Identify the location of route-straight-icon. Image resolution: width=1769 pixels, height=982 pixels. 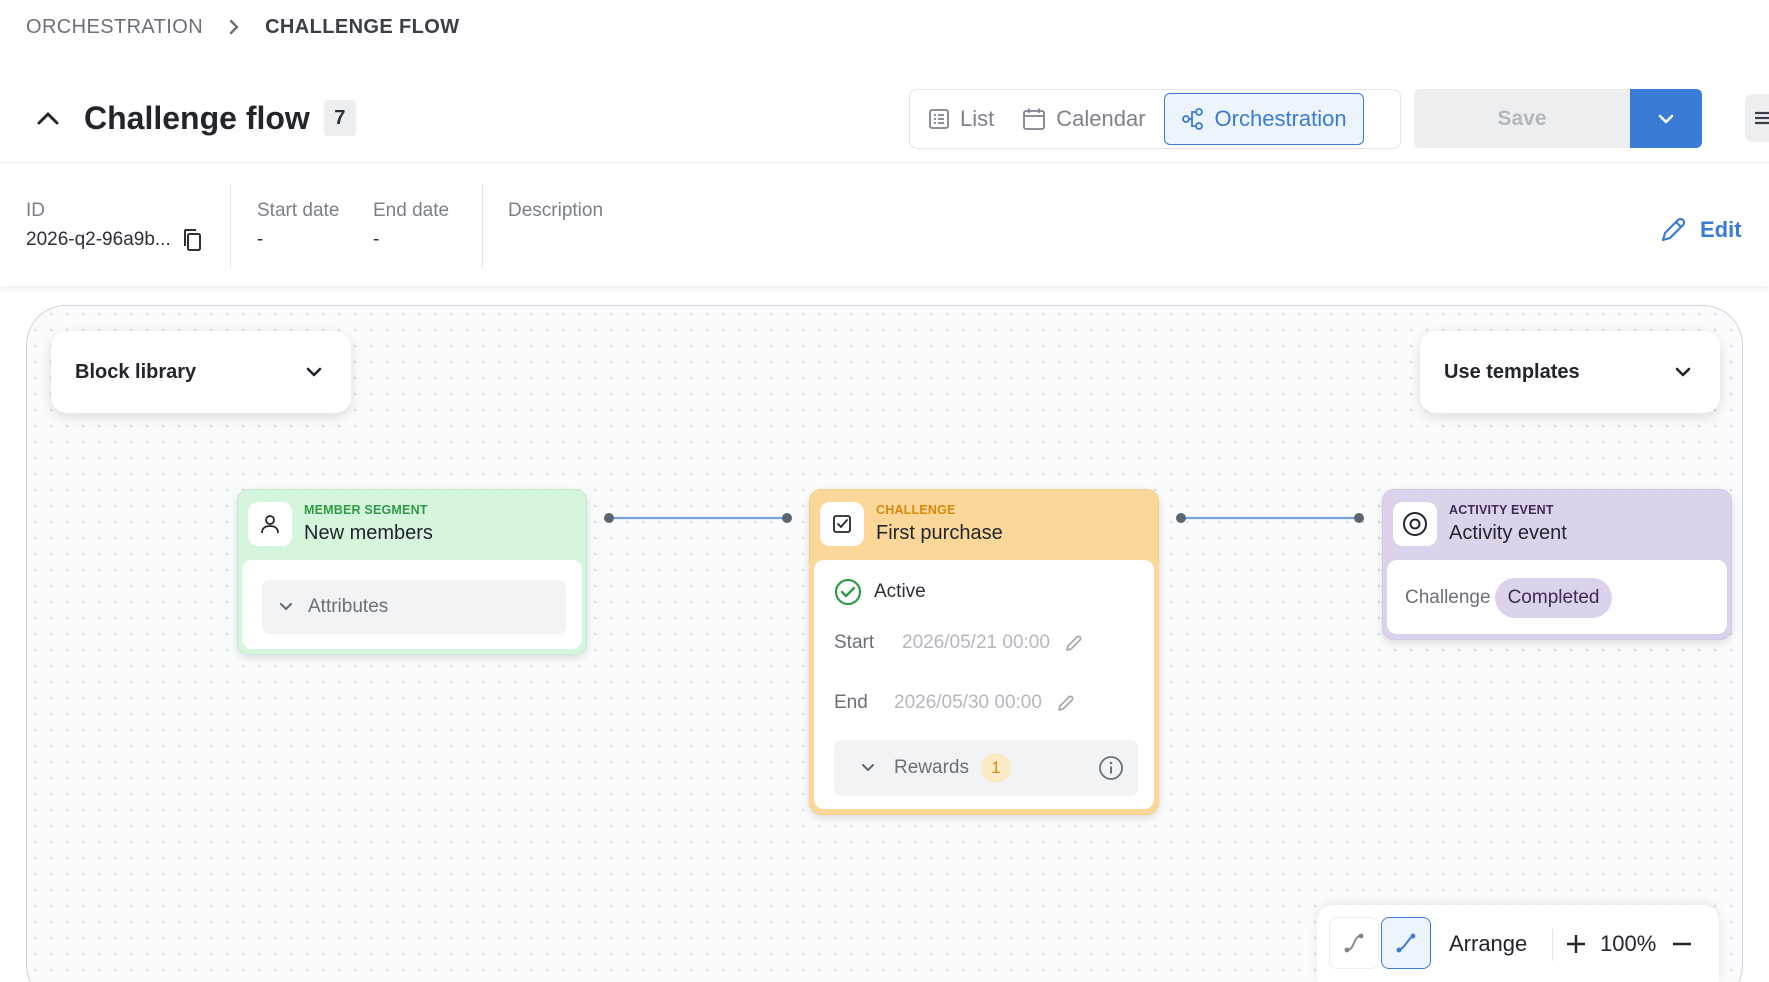
(1406, 943).